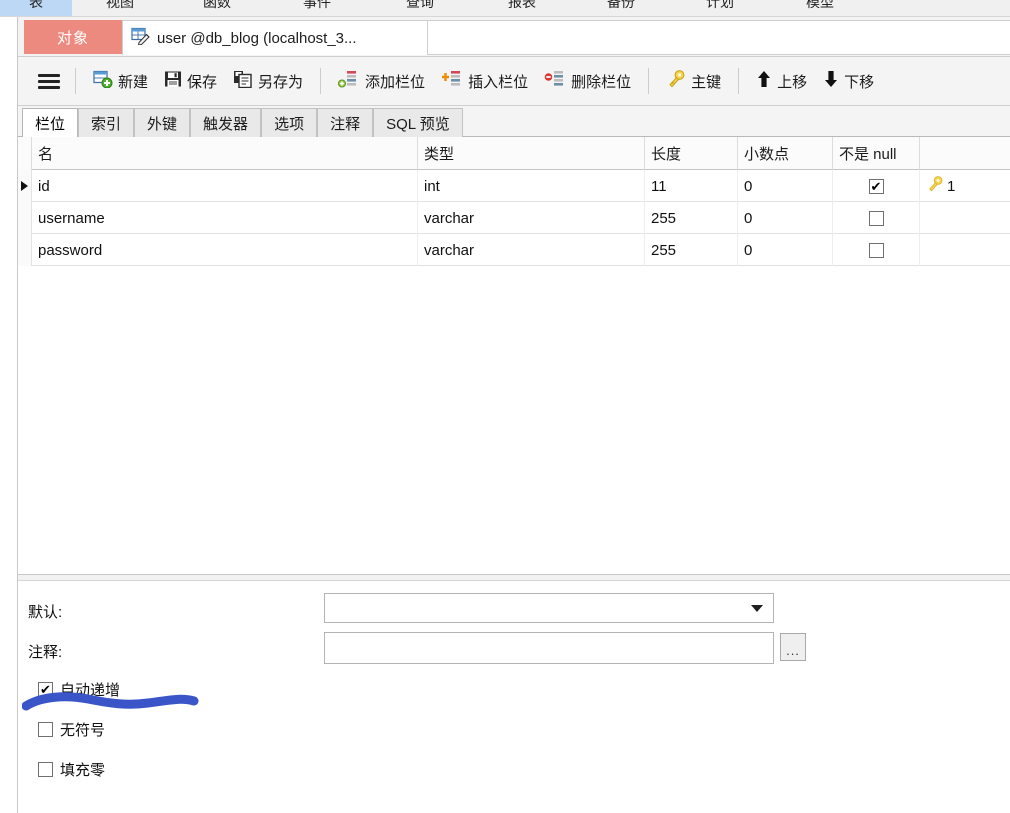 The height and width of the screenshot is (813, 1010). I want to click on column-header-label: 类型, so click(439, 154).